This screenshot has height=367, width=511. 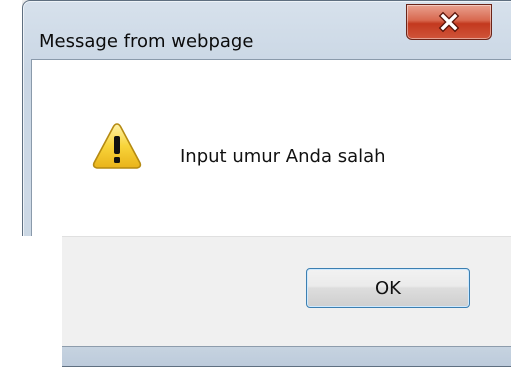 I want to click on message-text: Input umur Anda salah, so click(x=283, y=156).